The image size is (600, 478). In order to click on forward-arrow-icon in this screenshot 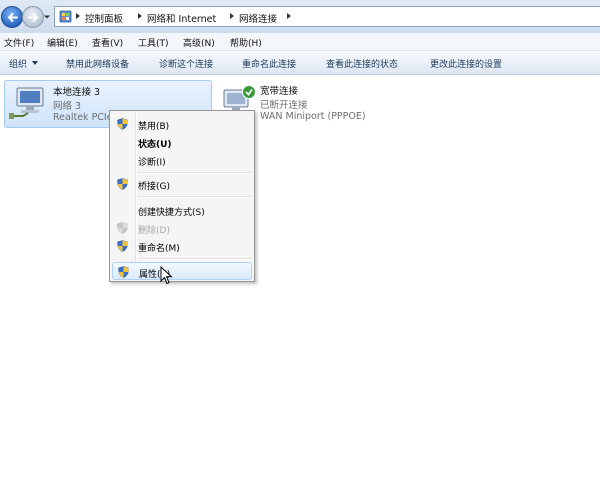, I will do `click(33, 17)`.